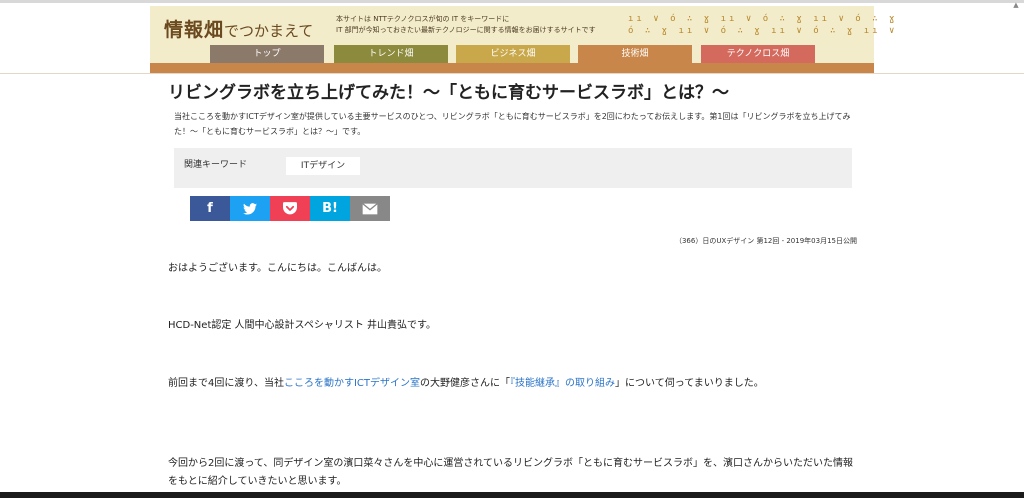  Describe the element at coordinates (216, 165) in the screenshot. I see `keyword-label: 関連キーワード` at that location.